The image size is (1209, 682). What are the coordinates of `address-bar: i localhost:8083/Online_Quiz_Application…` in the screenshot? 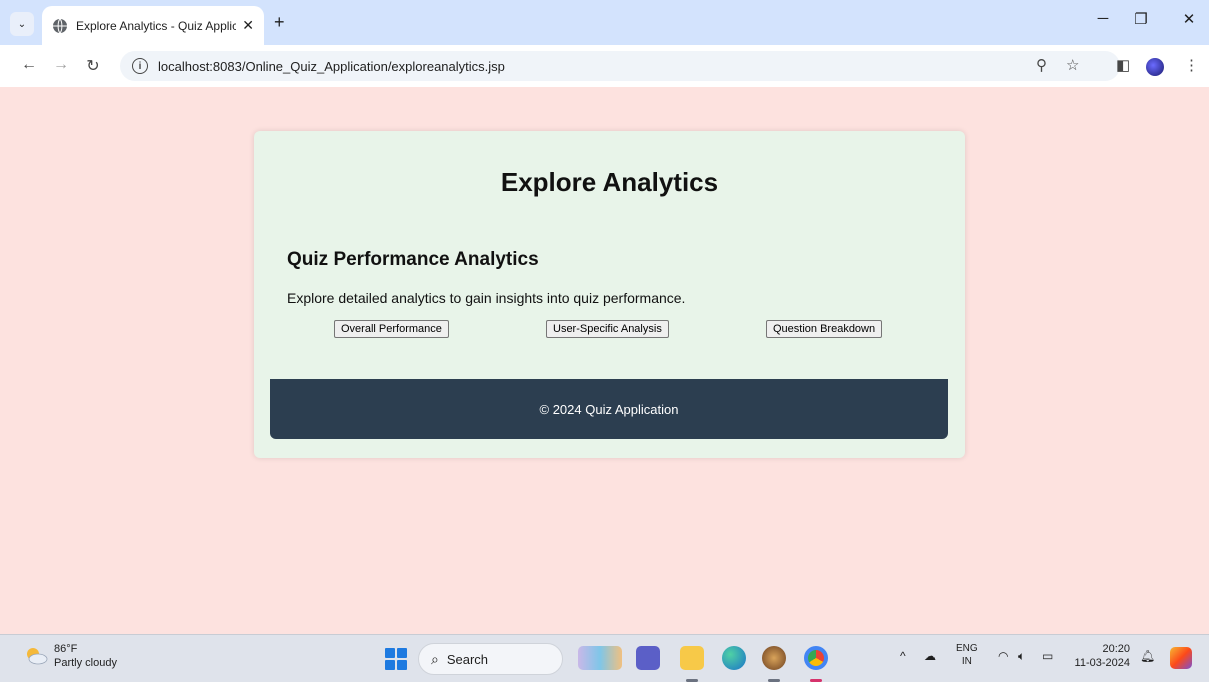 It's located at (620, 66).